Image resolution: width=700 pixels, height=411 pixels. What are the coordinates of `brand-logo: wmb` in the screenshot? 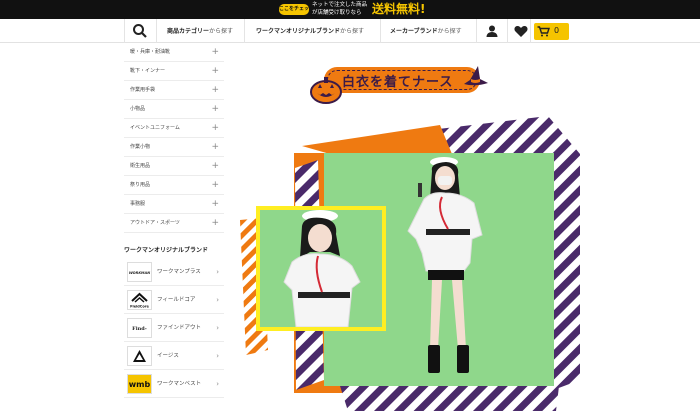 It's located at (139, 384).